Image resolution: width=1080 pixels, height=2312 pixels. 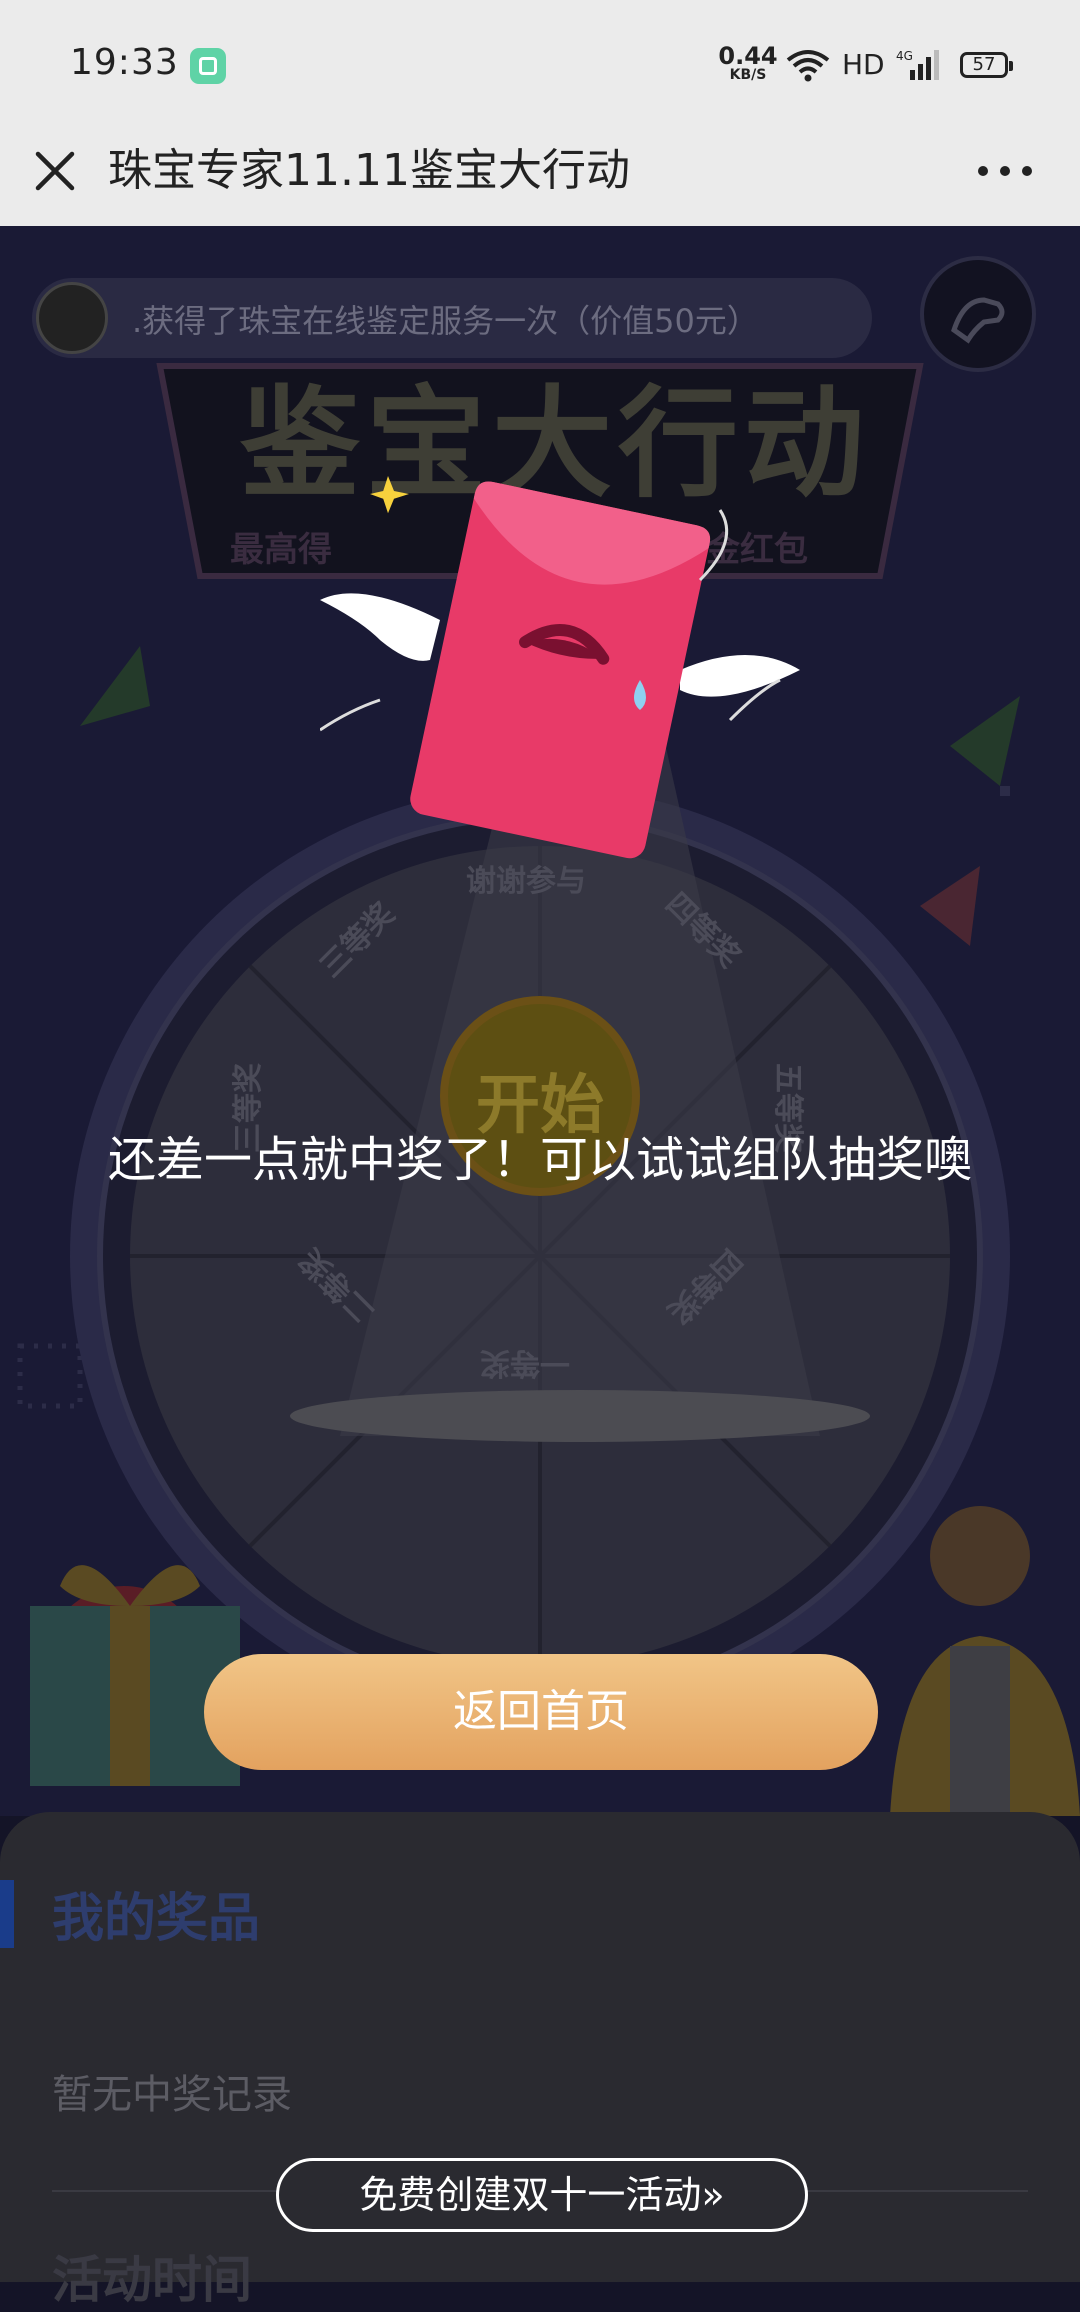 I want to click on wifi-icon, so click(x=808, y=66).